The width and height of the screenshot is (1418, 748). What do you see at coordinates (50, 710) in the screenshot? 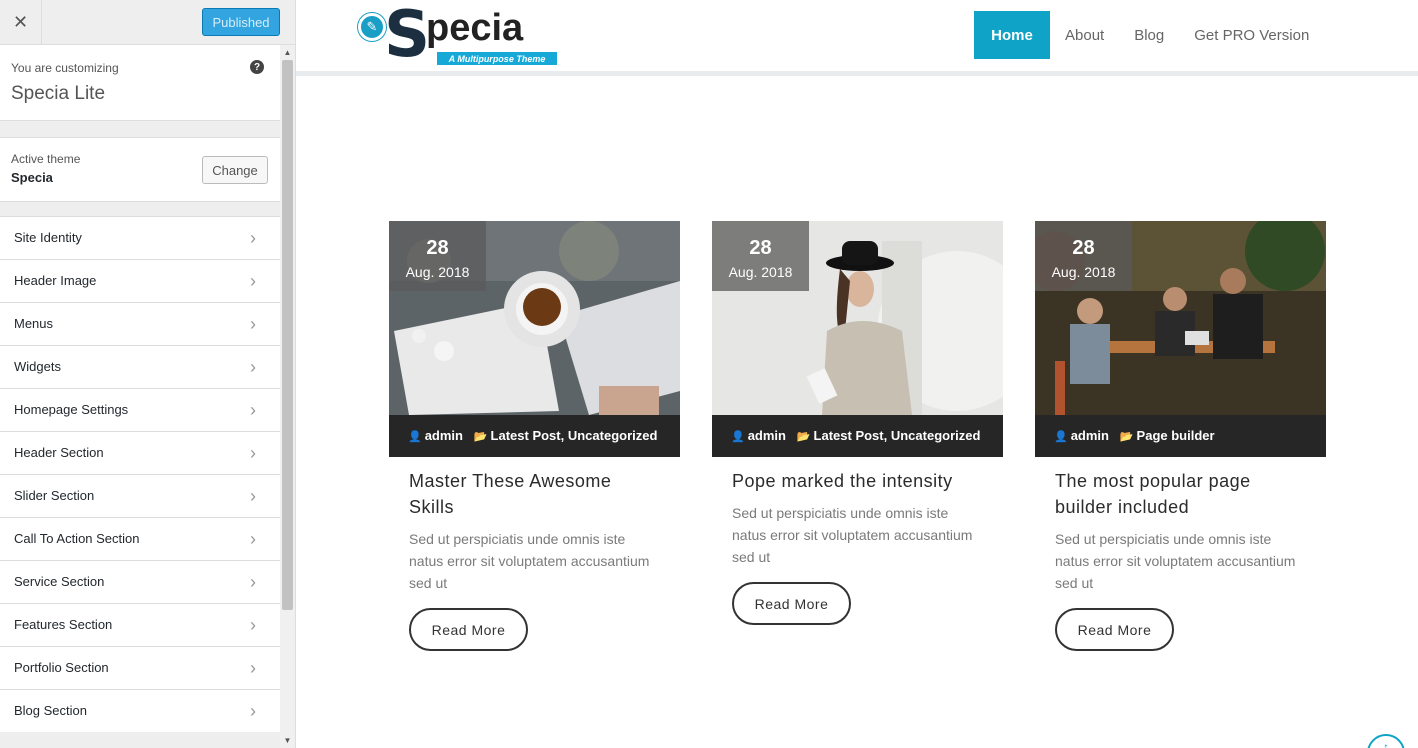
I see `menu-item-label: Blog Section` at bounding box center [50, 710].